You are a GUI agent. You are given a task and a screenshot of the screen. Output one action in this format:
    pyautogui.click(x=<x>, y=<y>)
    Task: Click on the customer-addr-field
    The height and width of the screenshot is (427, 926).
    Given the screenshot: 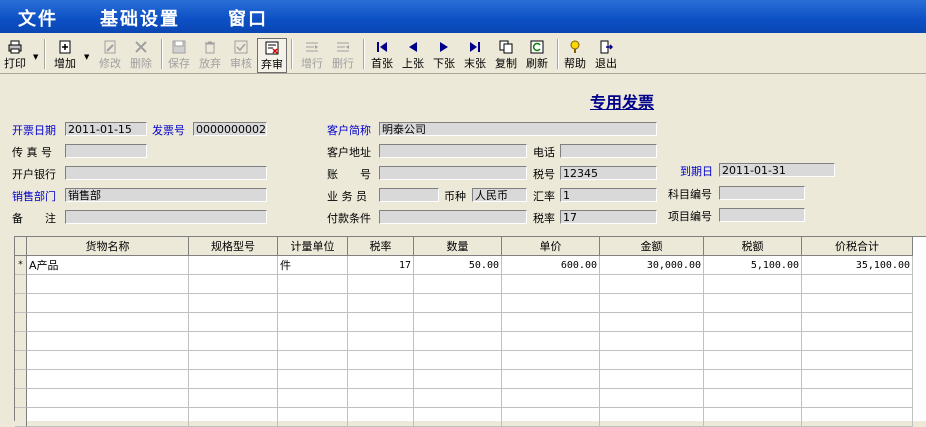 What is the action you would take?
    pyautogui.click(x=453, y=151)
    